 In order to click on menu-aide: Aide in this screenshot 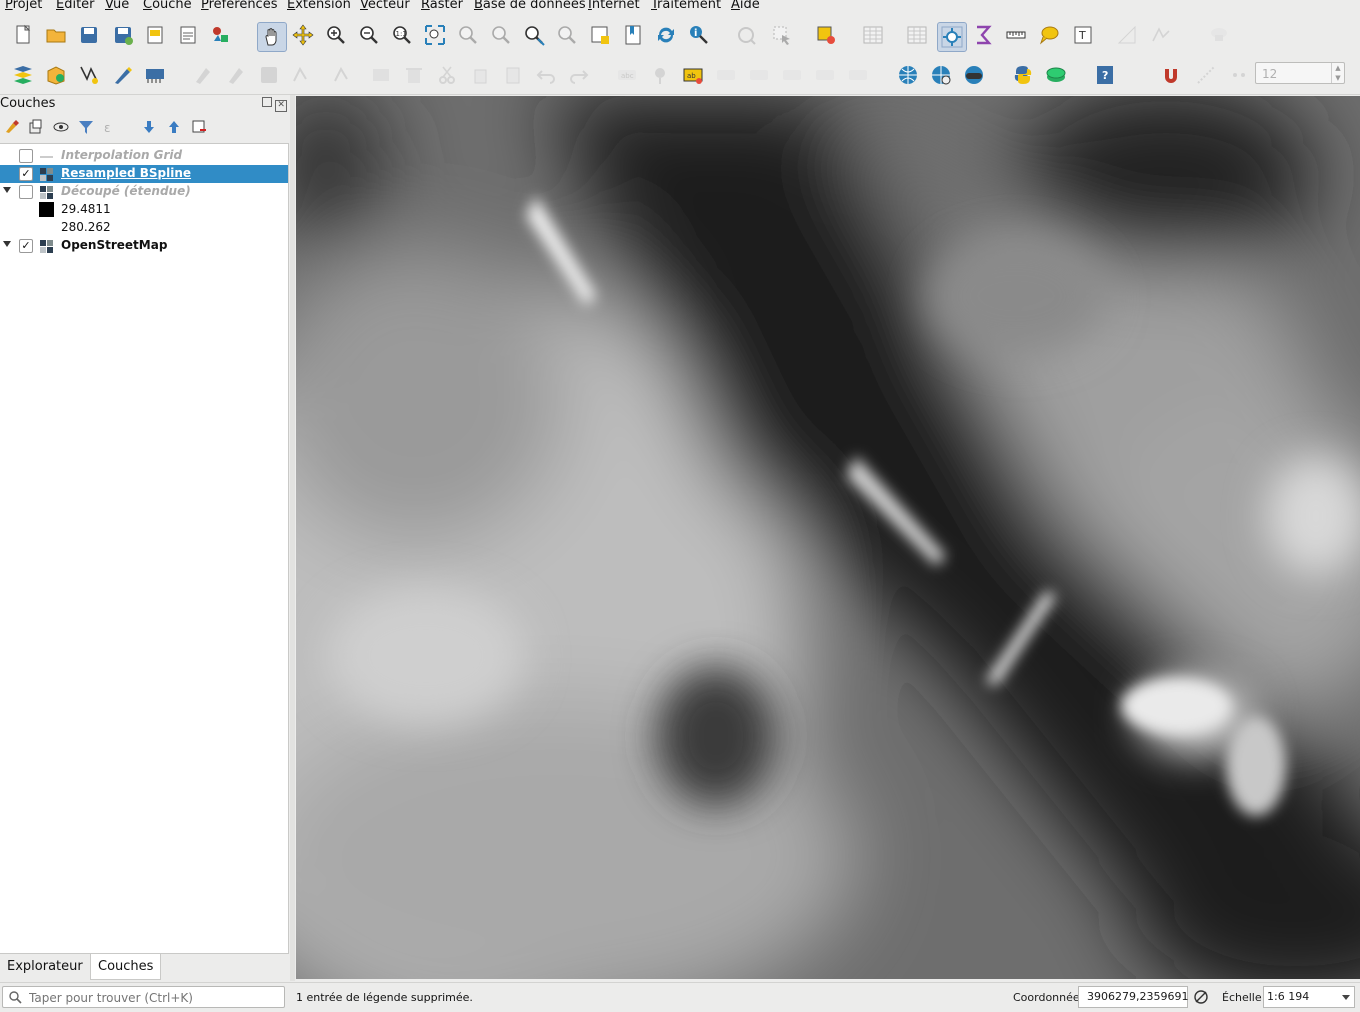, I will do `click(745, 6)`.